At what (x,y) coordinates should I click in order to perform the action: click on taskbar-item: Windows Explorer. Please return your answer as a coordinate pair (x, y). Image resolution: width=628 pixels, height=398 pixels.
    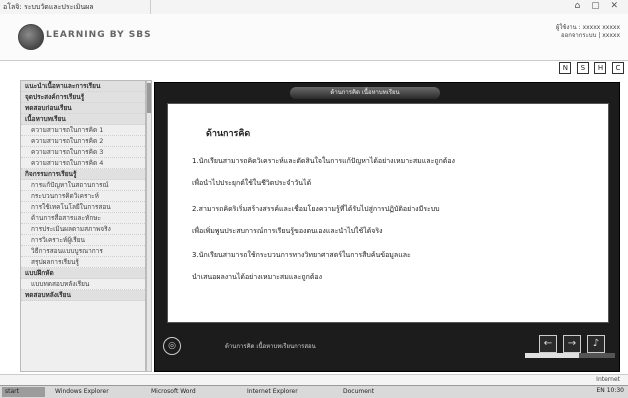
    Looking at the image, I should click on (98, 392).